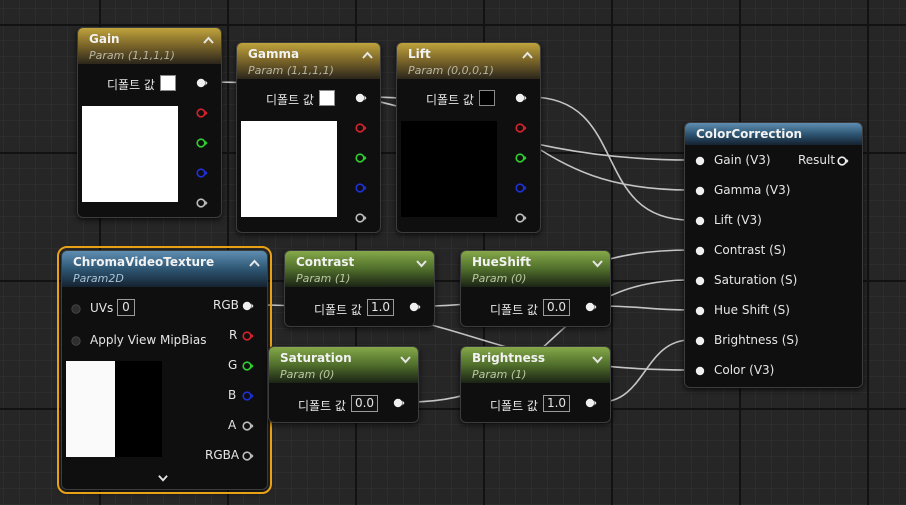  What do you see at coordinates (487, 98) in the screenshot?
I see `lift-default-color-swatch` at bounding box center [487, 98].